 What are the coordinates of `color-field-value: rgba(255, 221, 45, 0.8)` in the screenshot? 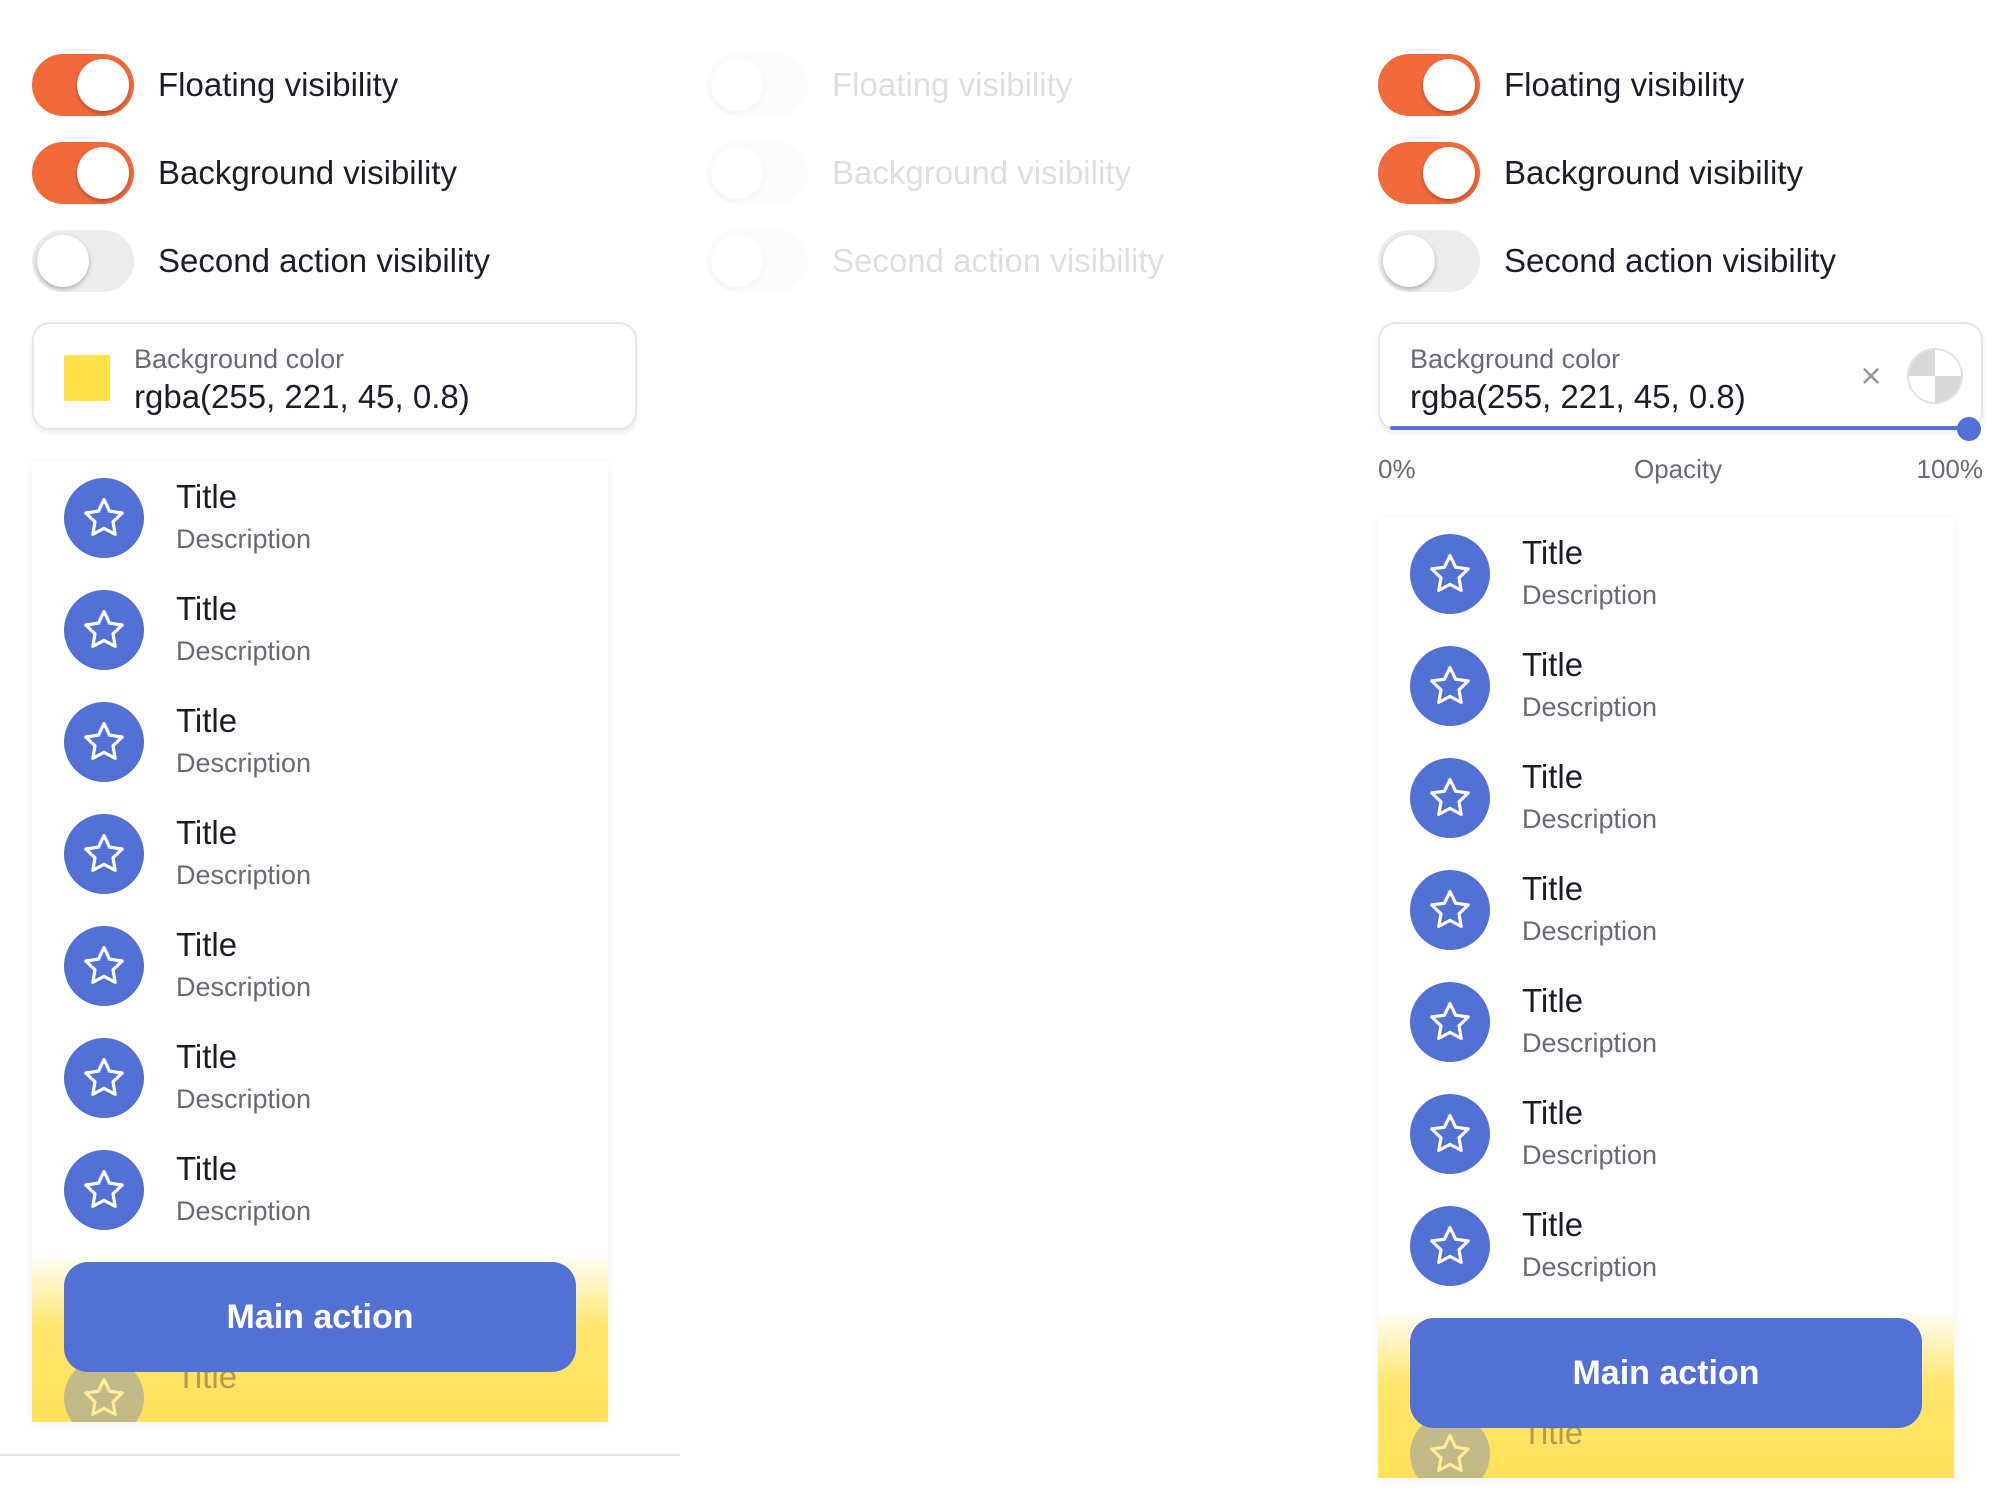 It's located at (302, 396).